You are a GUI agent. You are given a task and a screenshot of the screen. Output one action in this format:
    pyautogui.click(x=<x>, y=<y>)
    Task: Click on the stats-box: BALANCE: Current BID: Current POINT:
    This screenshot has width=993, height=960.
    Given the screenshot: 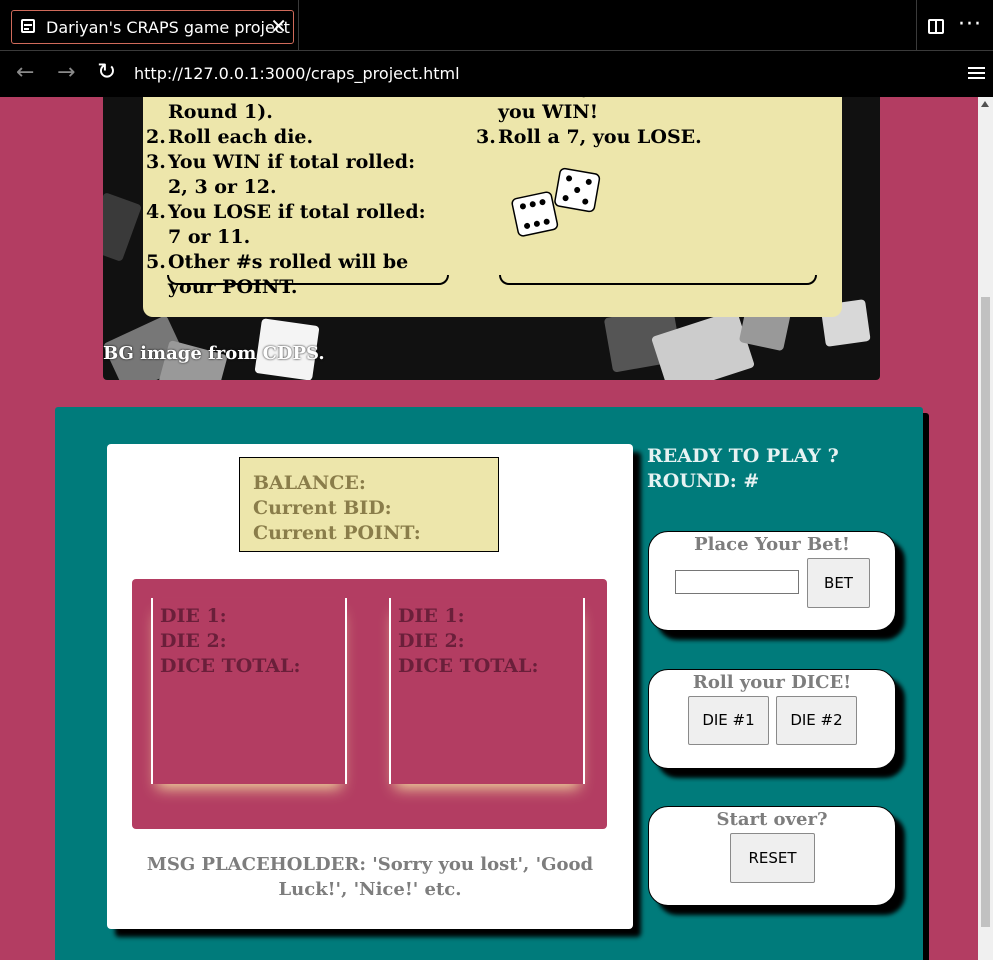 What is the action you would take?
    pyautogui.click(x=369, y=504)
    